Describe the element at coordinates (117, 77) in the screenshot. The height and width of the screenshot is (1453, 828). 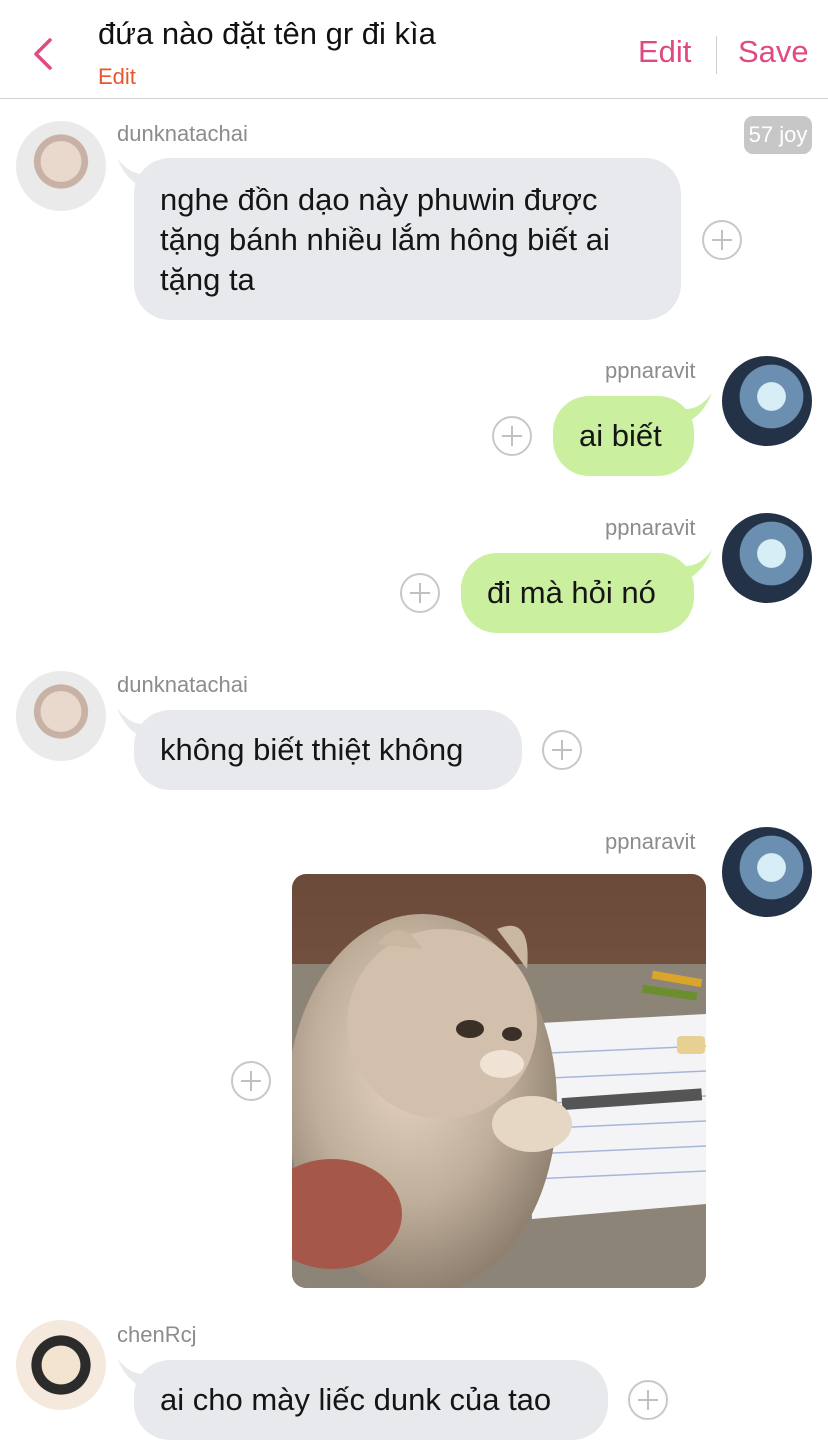
I see `edit-title-link: Edit` at that location.